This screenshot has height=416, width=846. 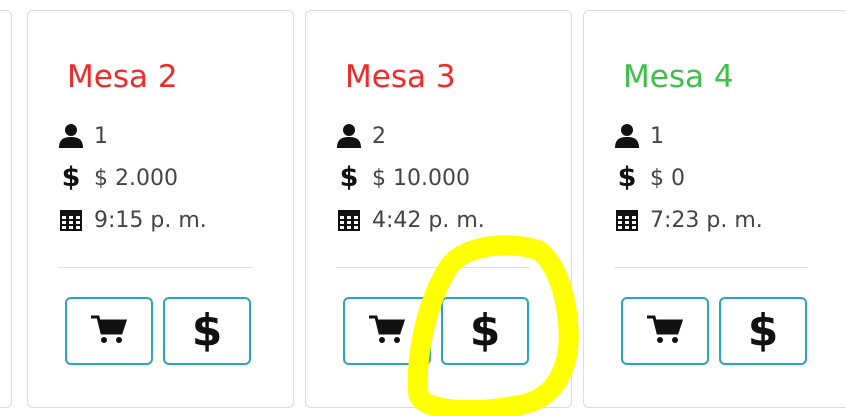 What do you see at coordinates (379, 136) in the screenshot?
I see `guests-count: 2` at bounding box center [379, 136].